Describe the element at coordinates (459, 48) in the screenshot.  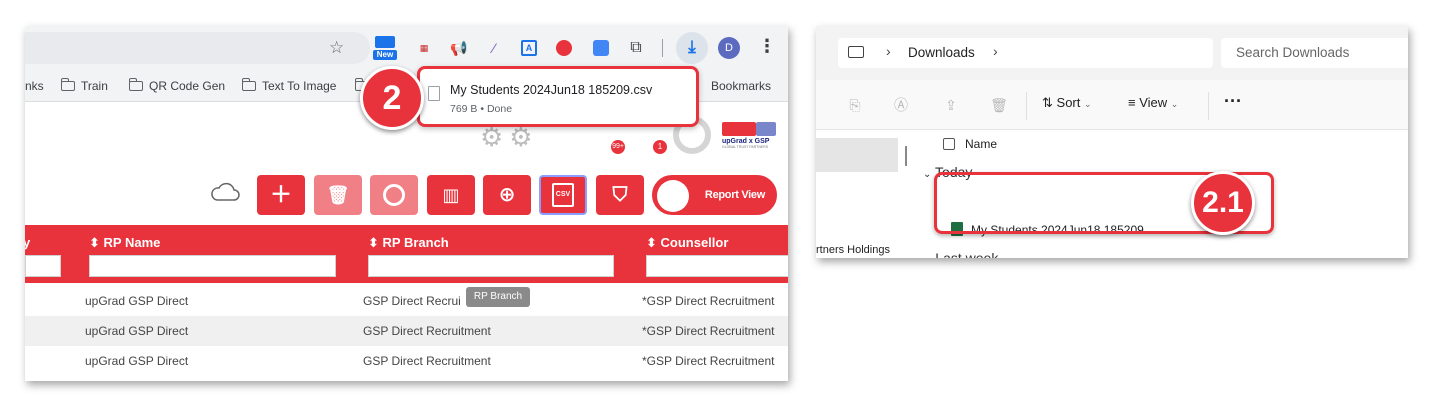
I see `megaphone-icon: 📢` at that location.